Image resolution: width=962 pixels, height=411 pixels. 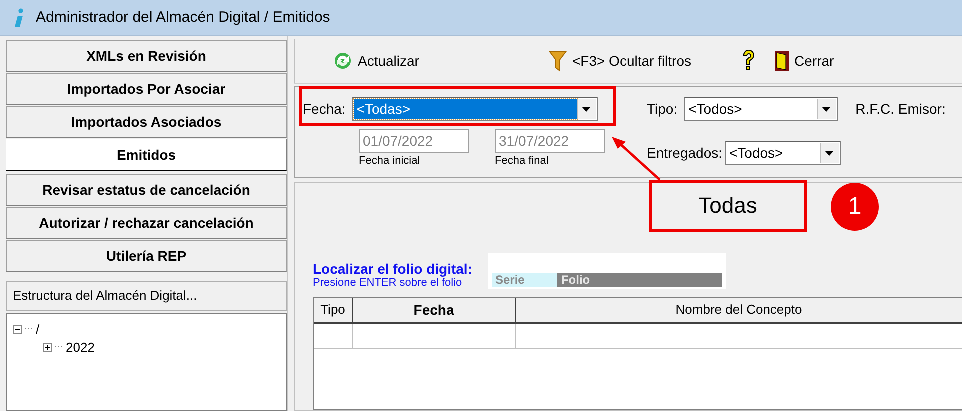 I want to click on column-header: Nombre del Concepto, so click(x=739, y=310).